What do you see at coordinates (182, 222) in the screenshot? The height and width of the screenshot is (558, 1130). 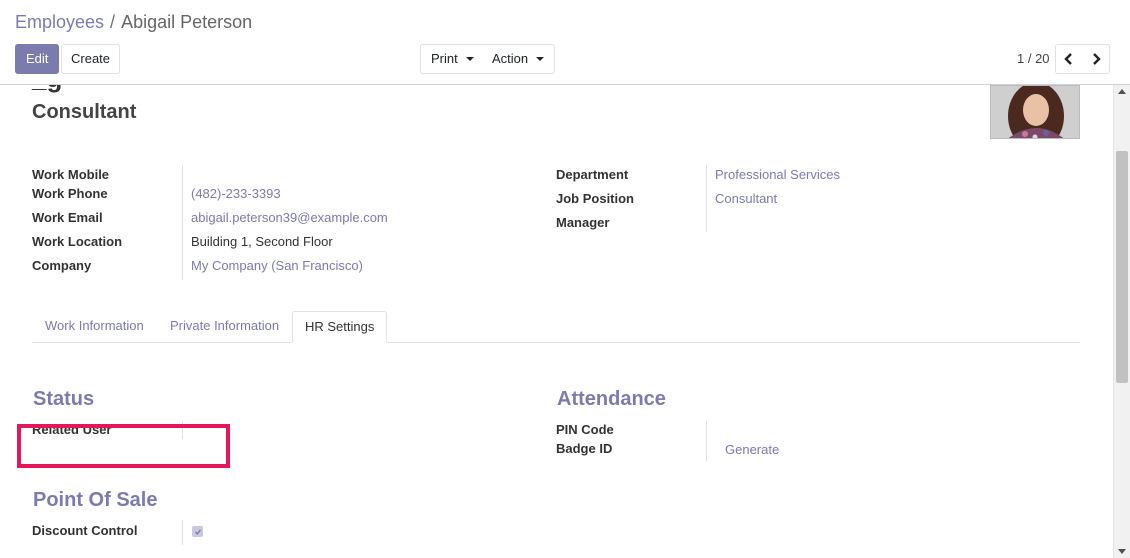 I see `left-group-divider` at bounding box center [182, 222].